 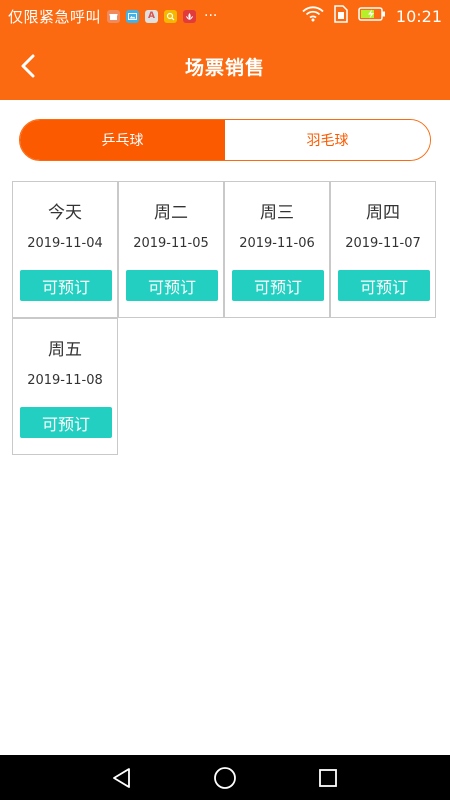 I want to click on search-app-icon, so click(x=171, y=16).